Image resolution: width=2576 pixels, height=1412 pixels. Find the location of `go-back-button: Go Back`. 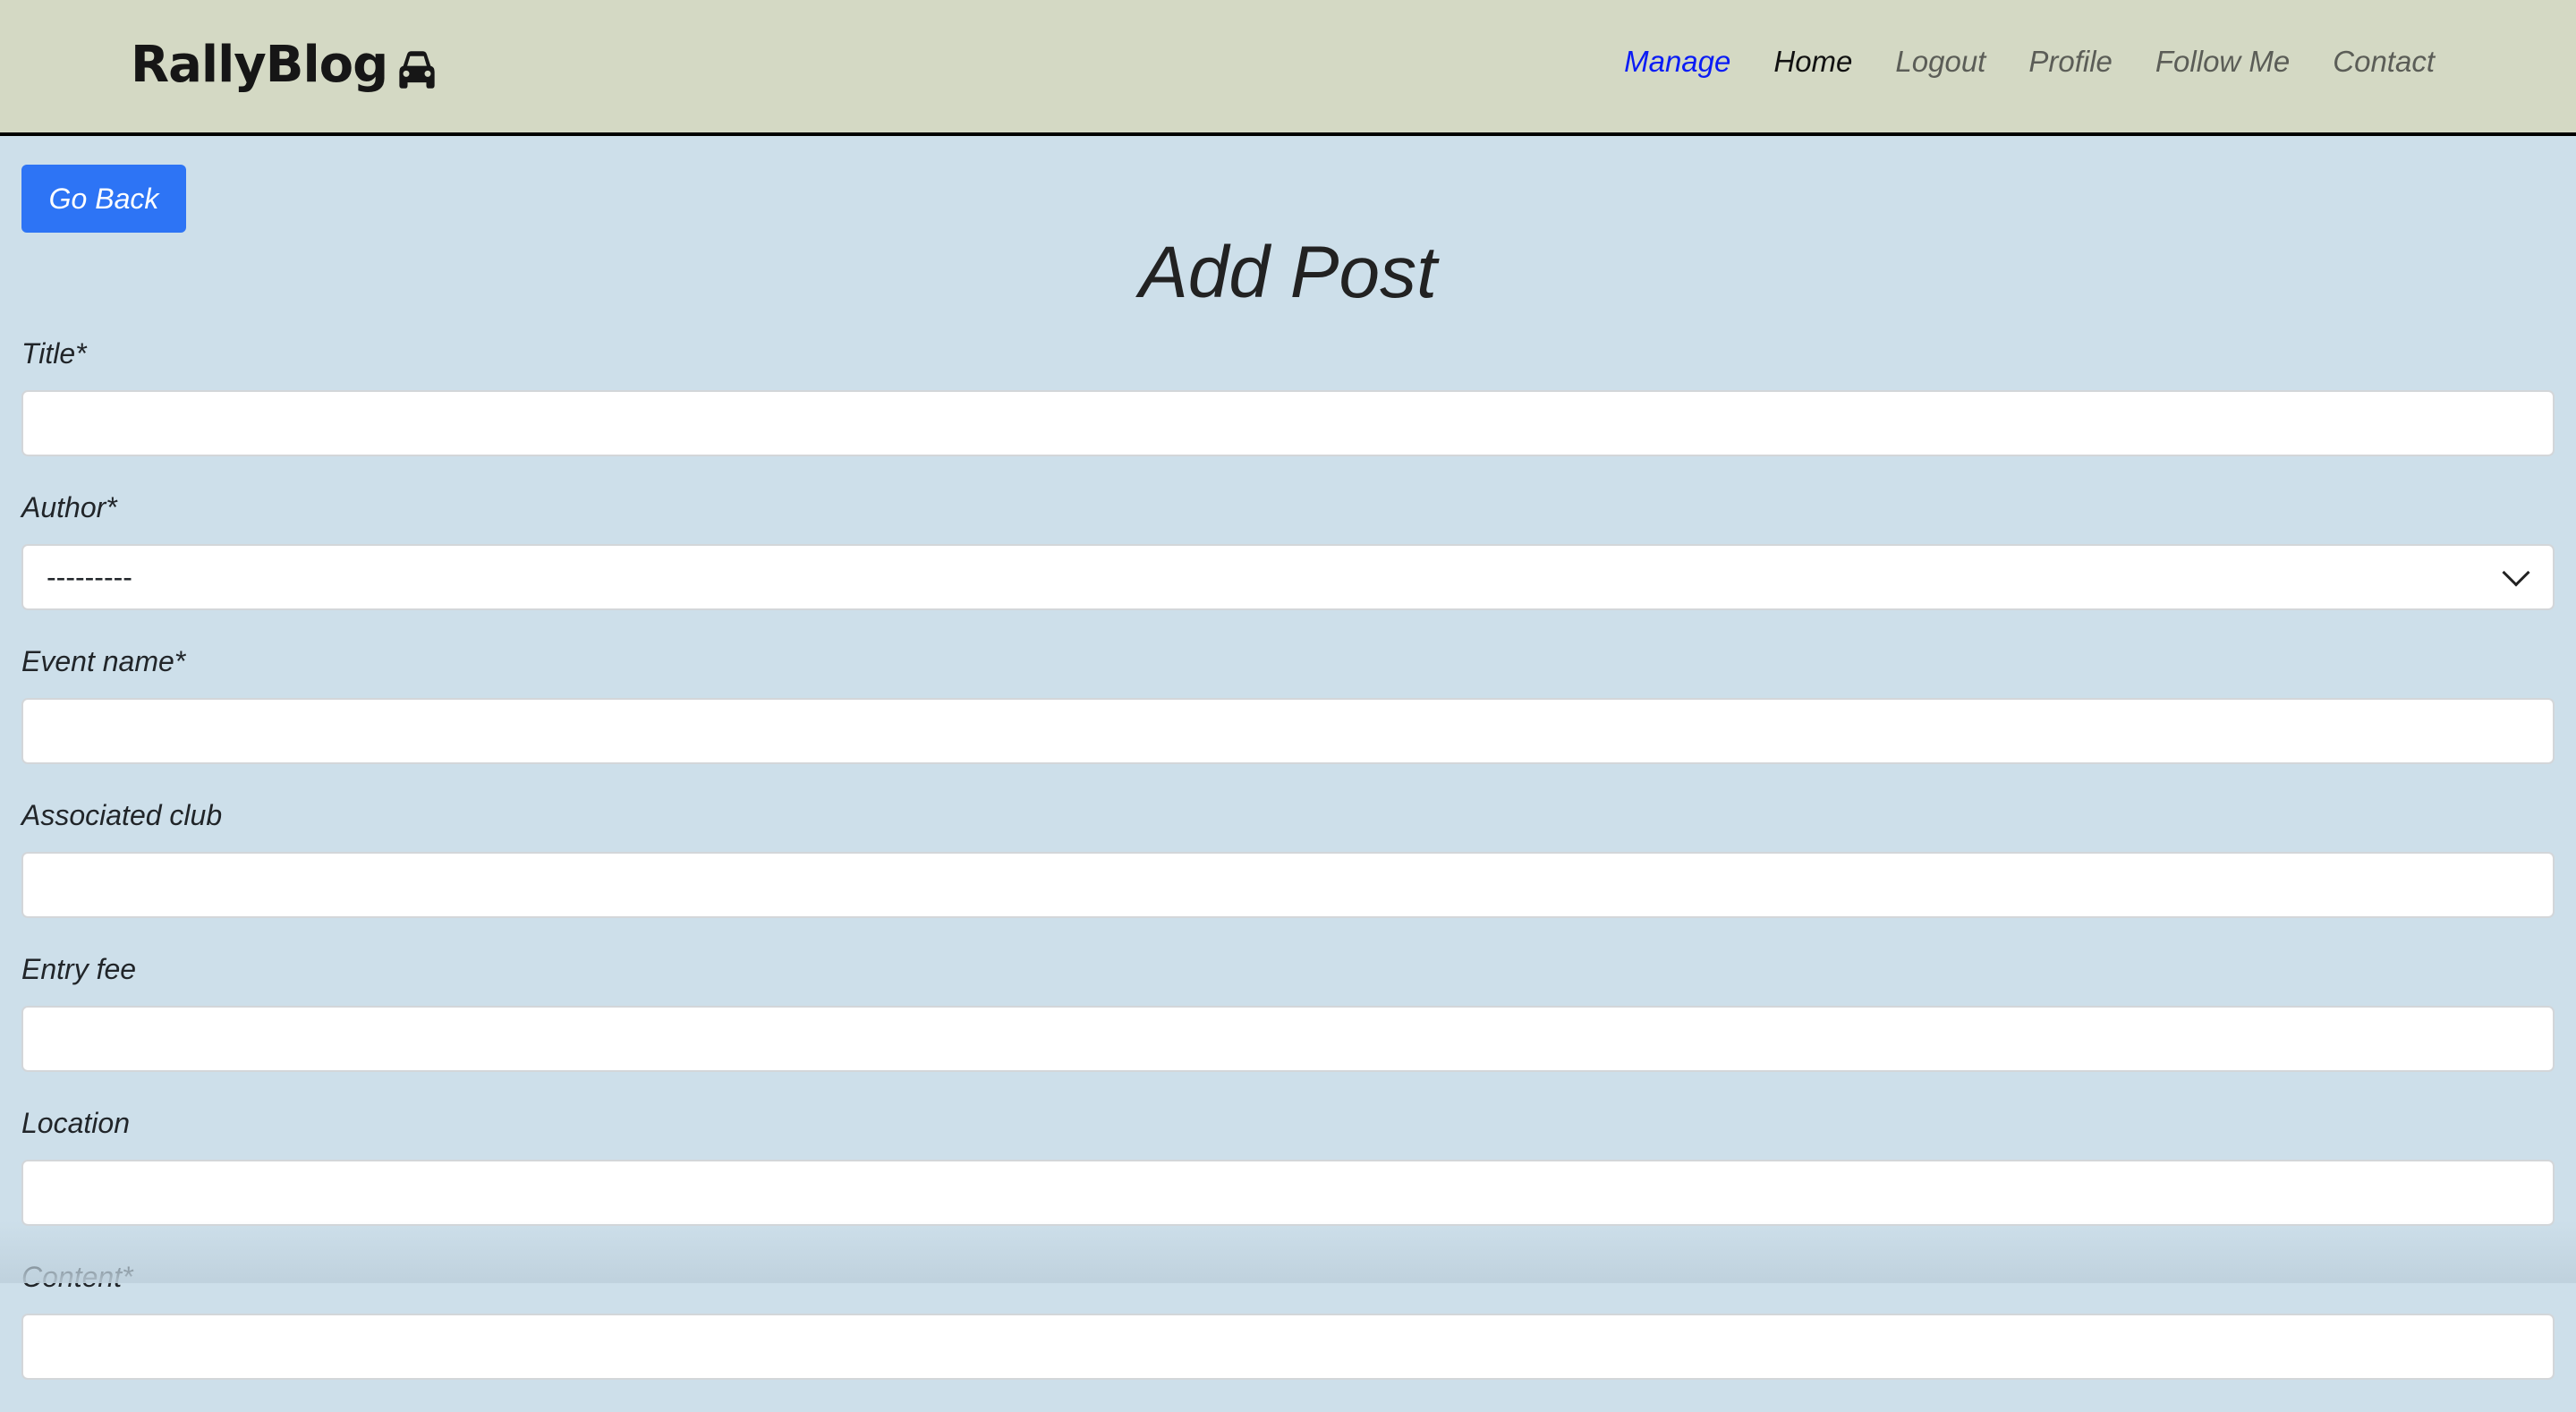

go-back-button: Go Back is located at coordinates (103, 199).